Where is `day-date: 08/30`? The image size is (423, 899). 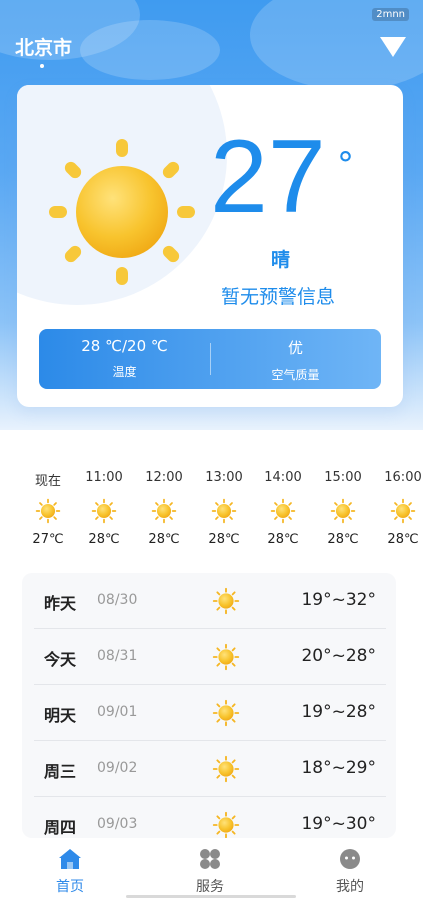
day-date: 08/30 is located at coordinates (117, 600).